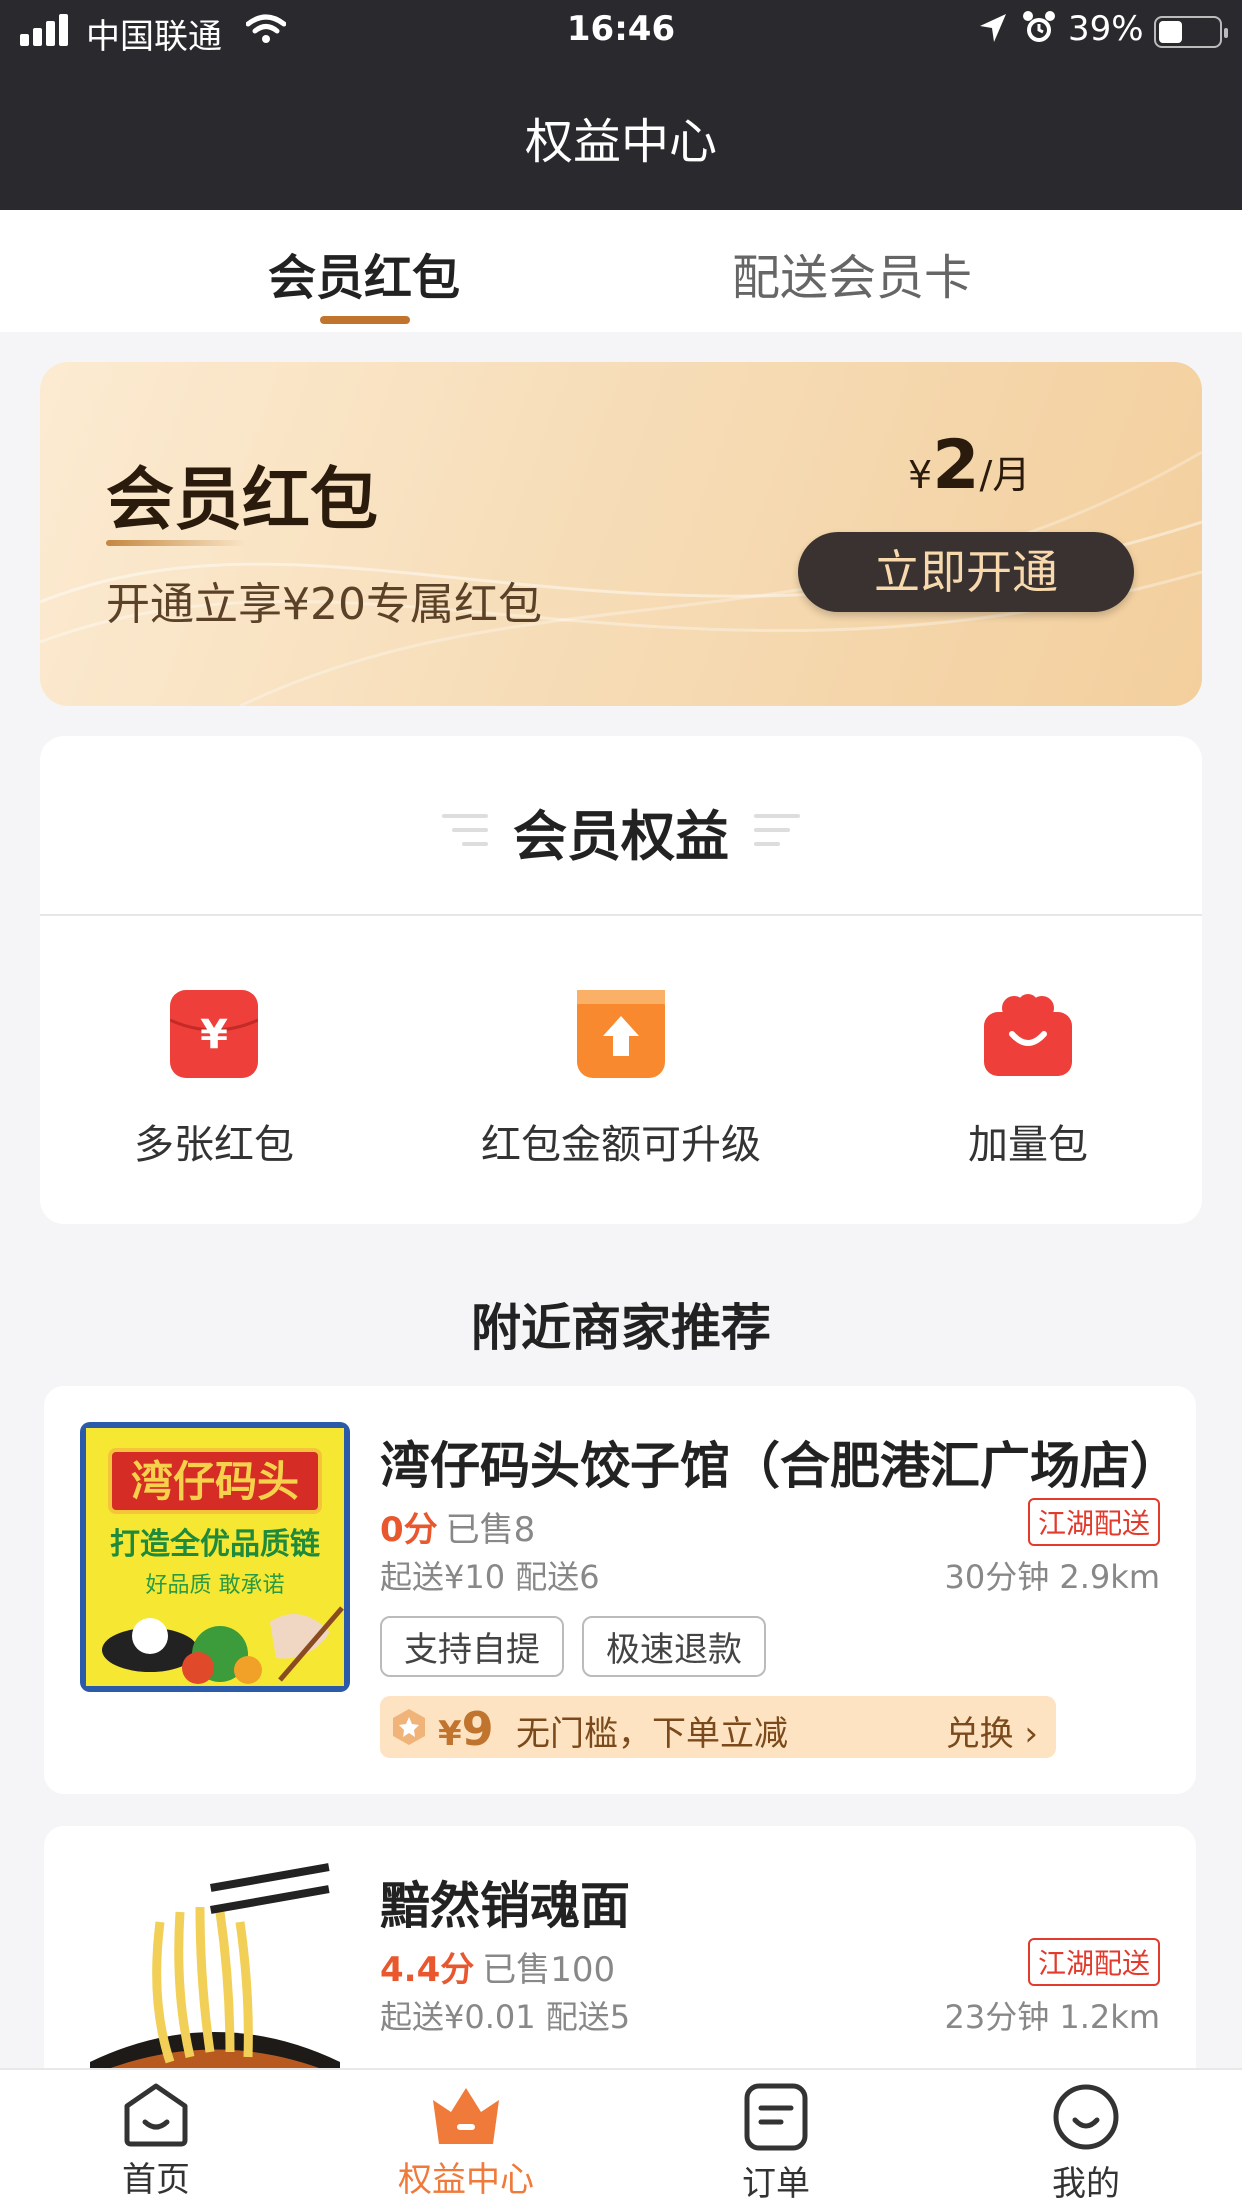 This screenshot has width=1242, height=2208. What do you see at coordinates (621, 2138) in the screenshot?
I see `bottom-nav: 首页 权益中心 订单 我的` at bounding box center [621, 2138].